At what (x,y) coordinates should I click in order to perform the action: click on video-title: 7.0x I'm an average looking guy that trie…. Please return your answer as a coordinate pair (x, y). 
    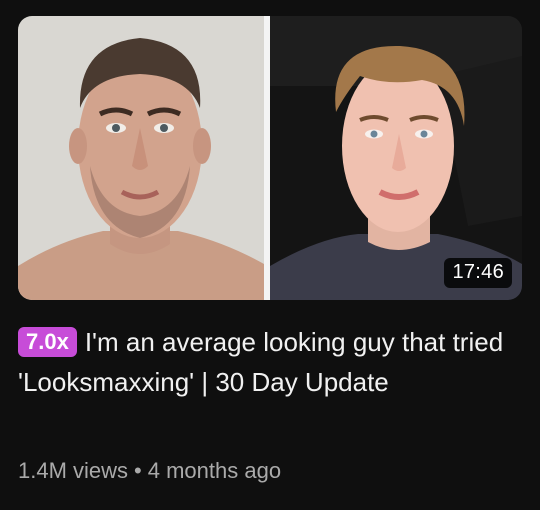
    Looking at the image, I should click on (268, 362).